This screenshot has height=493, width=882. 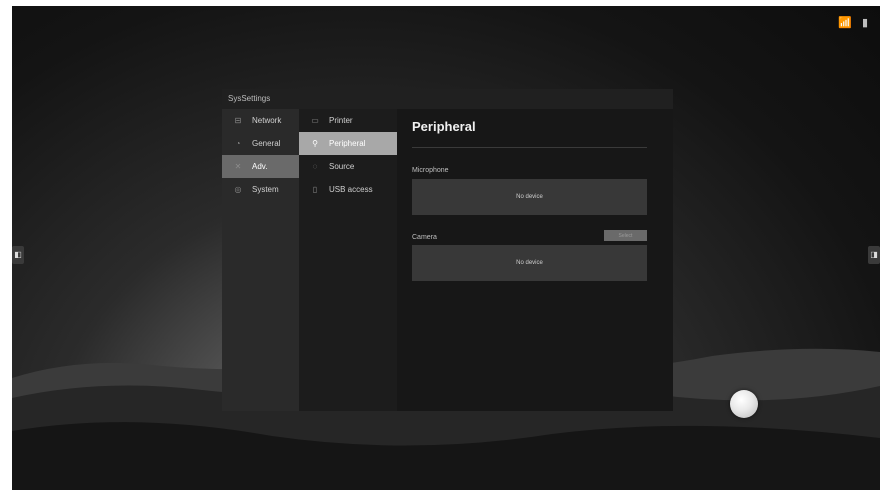 What do you see at coordinates (341, 120) in the screenshot?
I see `subnav-item-label: Printer` at bounding box center [341, 120].